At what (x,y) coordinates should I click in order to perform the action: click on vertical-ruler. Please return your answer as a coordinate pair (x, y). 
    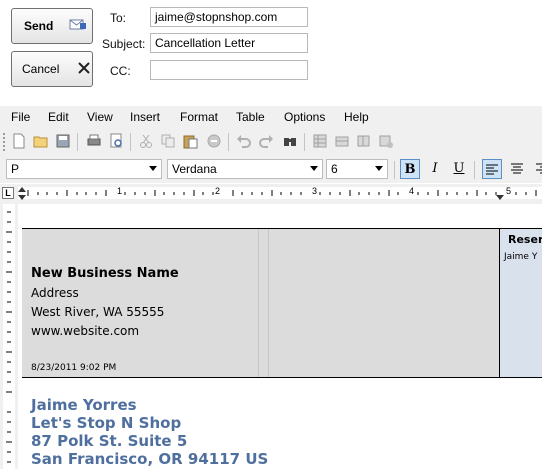
    Looking at the image, I should click on (9, 336).